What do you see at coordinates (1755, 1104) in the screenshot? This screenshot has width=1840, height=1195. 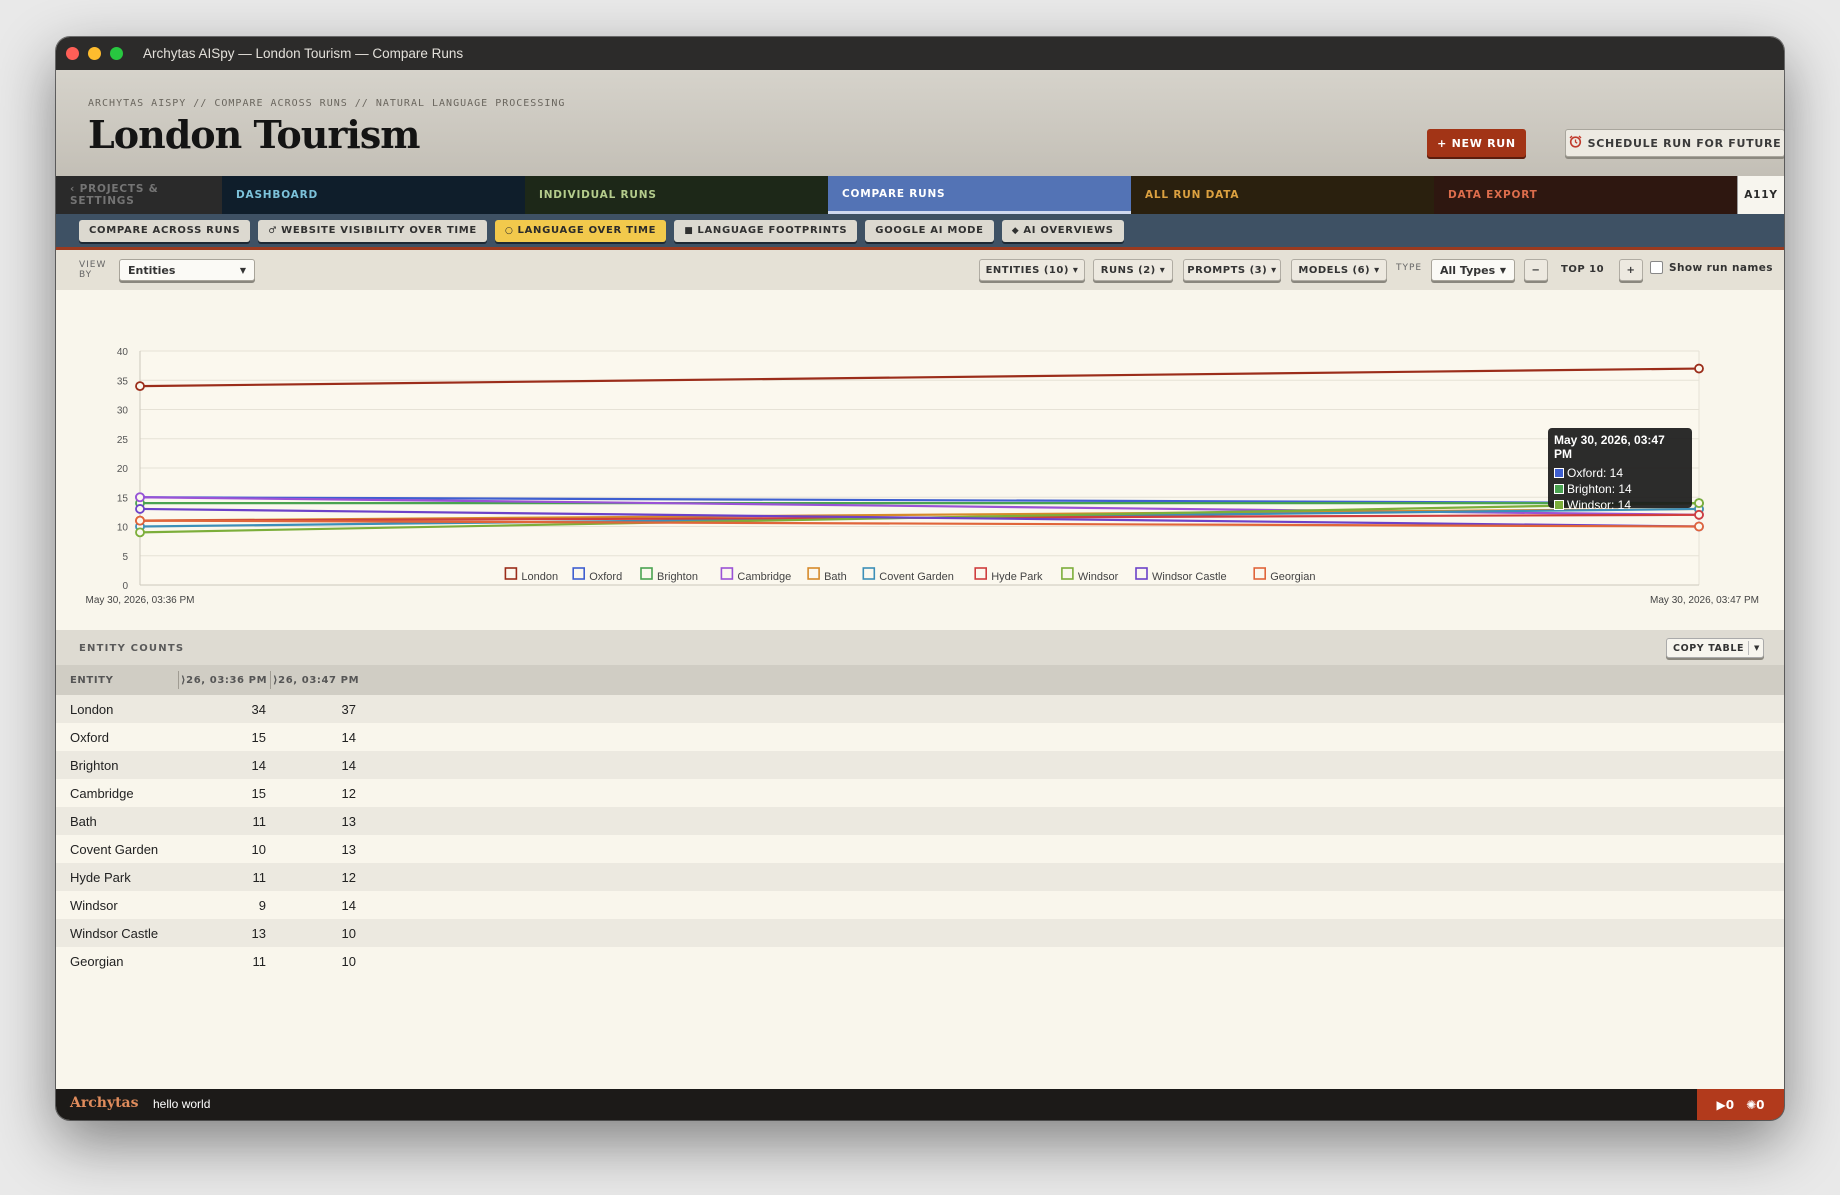 I see `bug-count: ✺0` at bounding box center [1755, 1104].